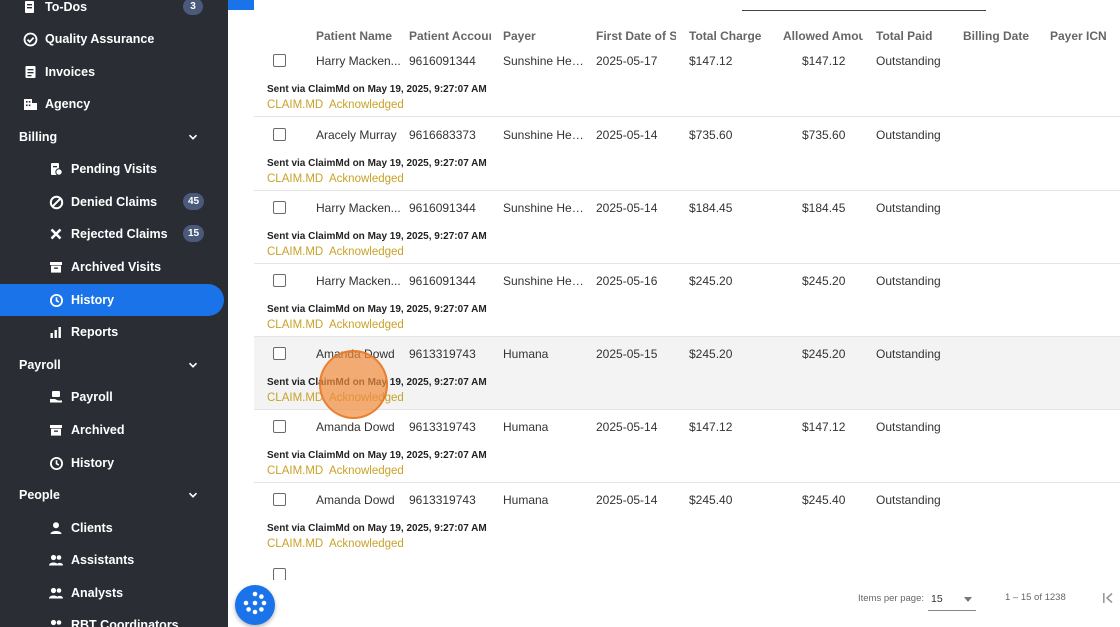 The image size is (1120, 627). I want to click on cell-allowed-amount: $735.60, so click(824, 135).